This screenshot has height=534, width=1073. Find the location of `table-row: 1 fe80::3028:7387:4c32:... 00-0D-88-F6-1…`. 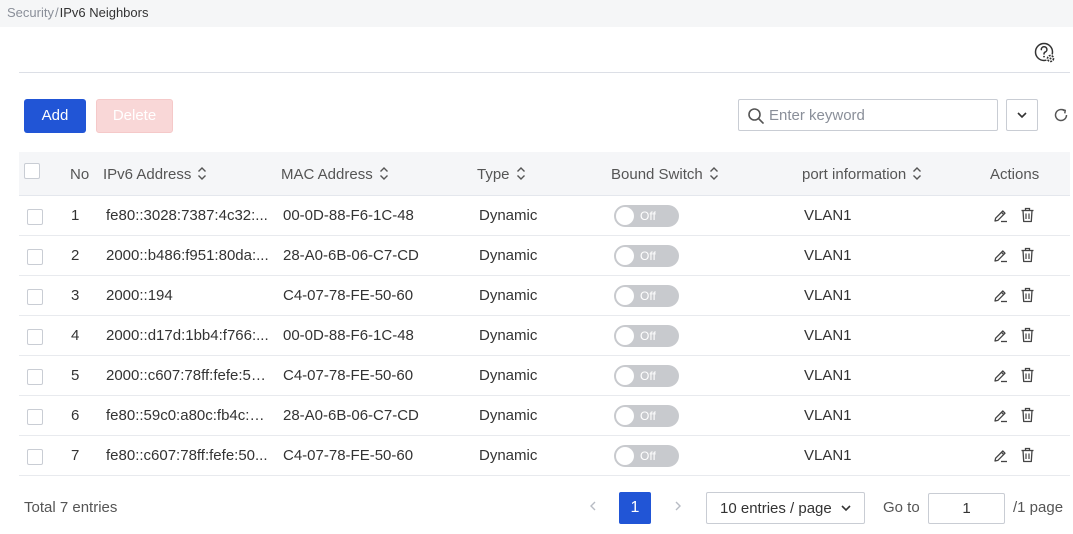

table-row: 1 fe80::3028:7387:4c32:... 00-0D-88-F6-1… is located at coordinates (544, 216).